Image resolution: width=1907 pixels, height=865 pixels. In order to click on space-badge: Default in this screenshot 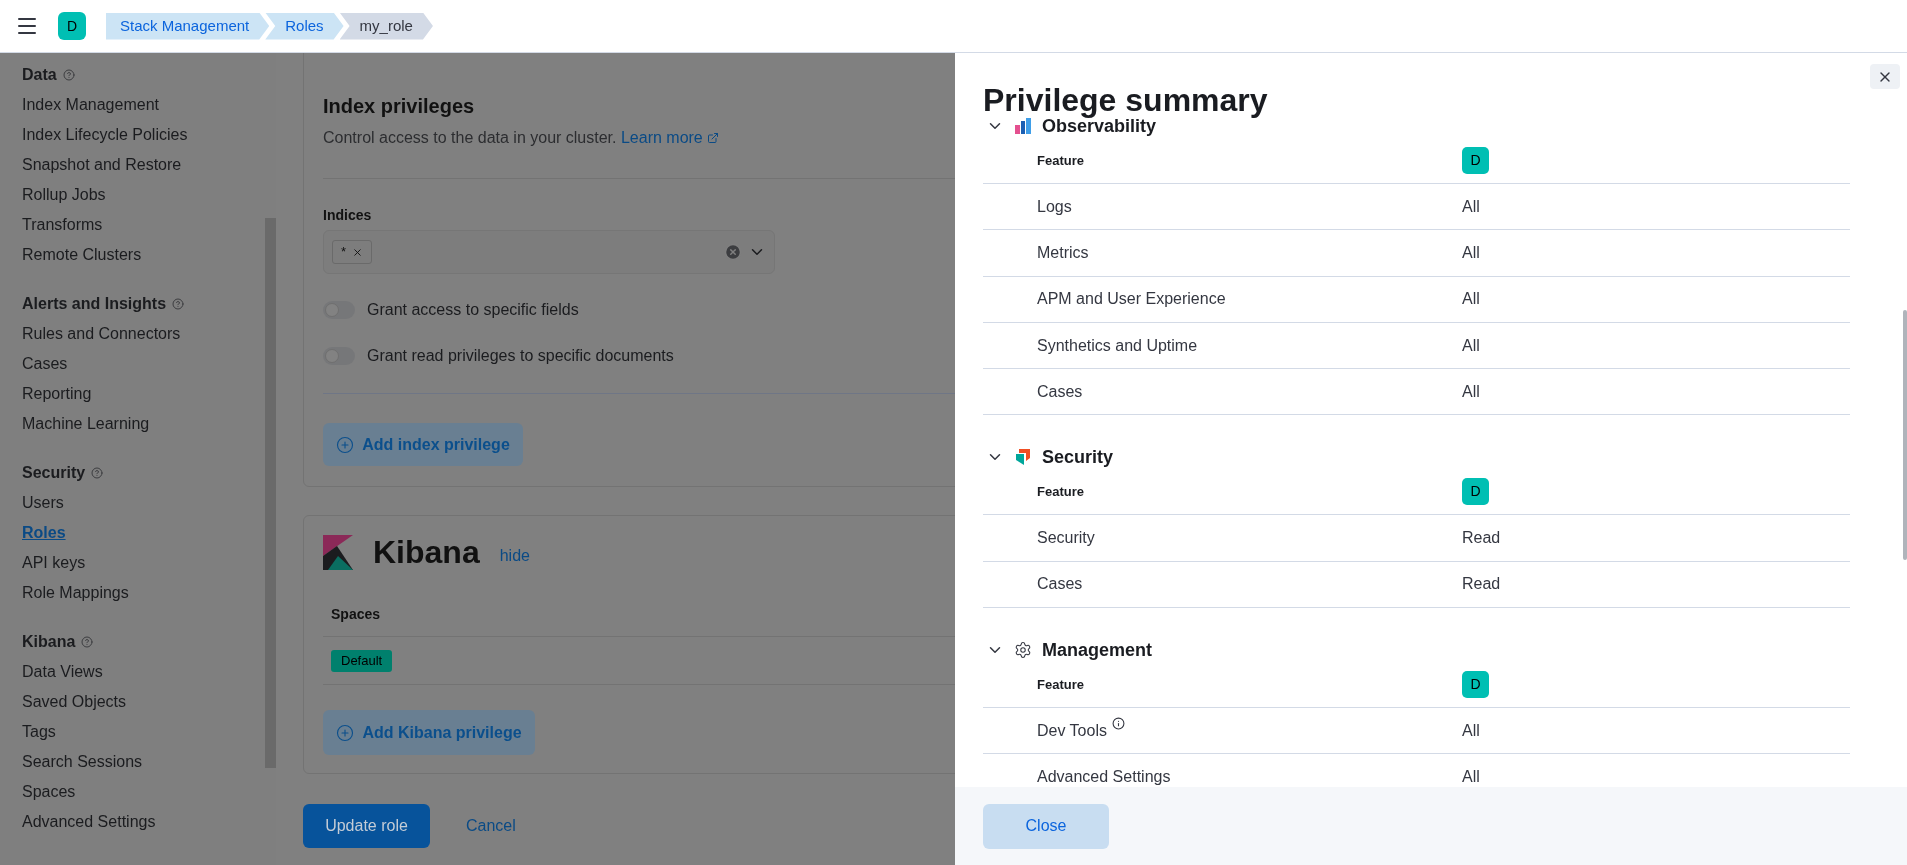, I will do `click(362, 660)`.